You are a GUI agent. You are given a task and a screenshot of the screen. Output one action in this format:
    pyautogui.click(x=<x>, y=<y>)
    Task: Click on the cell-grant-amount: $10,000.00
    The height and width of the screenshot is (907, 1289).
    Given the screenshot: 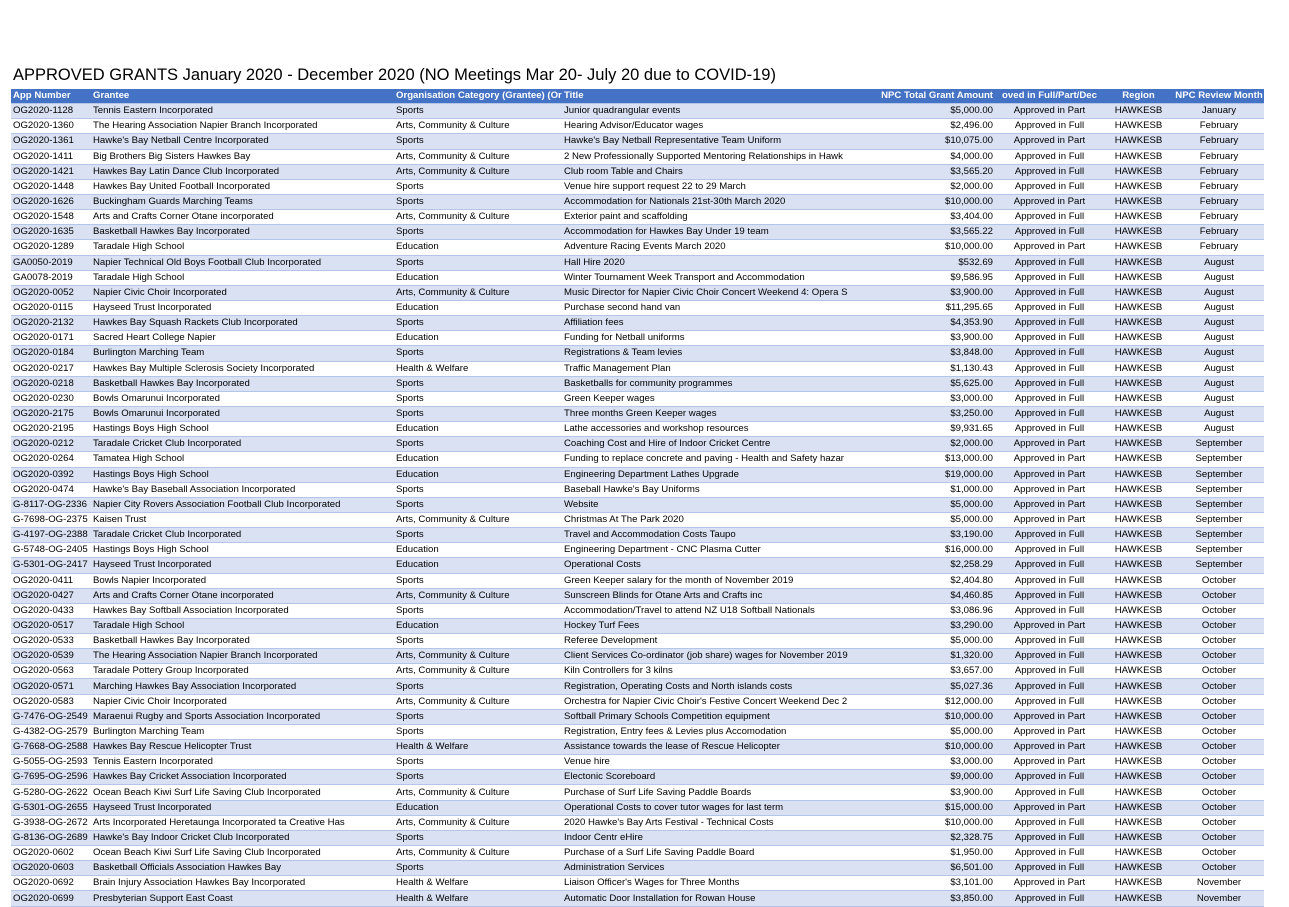 What is the action you would take?
    pyautogui.click(x=933, y=823)
    